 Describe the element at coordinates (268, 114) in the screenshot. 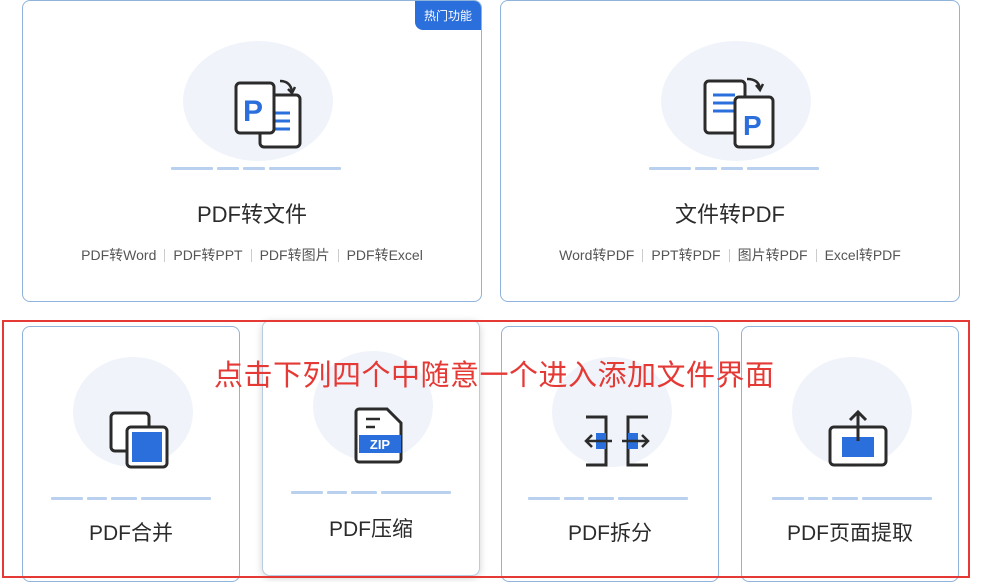

I see `pdf-to-file-icon: P` at that location.